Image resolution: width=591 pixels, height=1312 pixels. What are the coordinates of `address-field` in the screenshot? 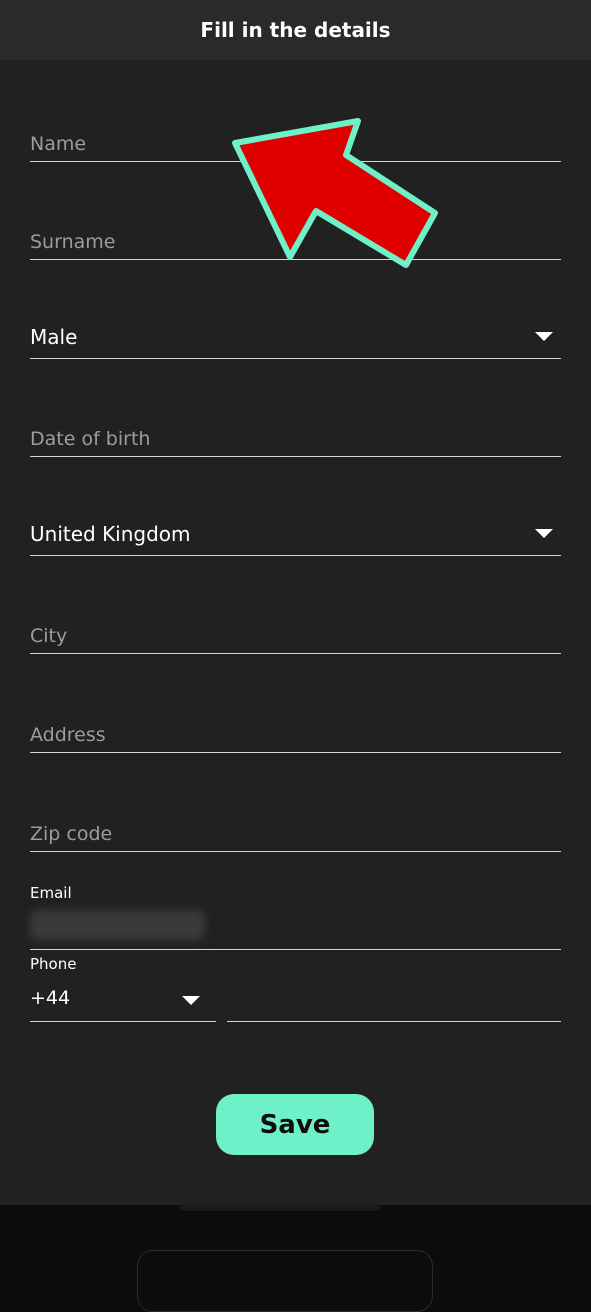 It's located at (295, 729).